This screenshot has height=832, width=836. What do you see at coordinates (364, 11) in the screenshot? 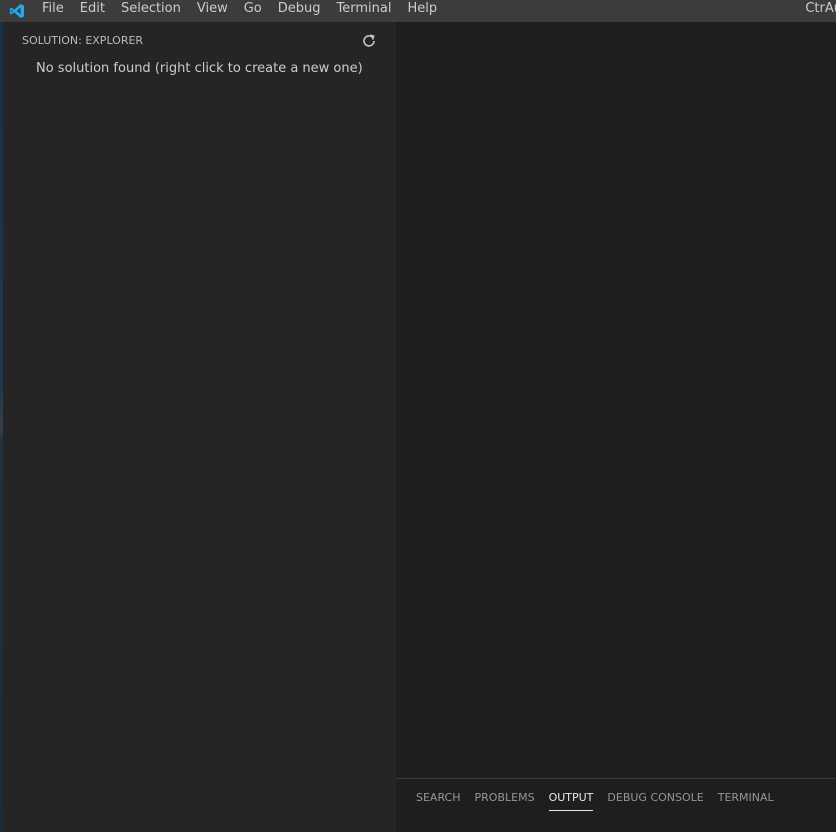
I see `menu-terminal: Terminal` at bounding box center [364, 11].